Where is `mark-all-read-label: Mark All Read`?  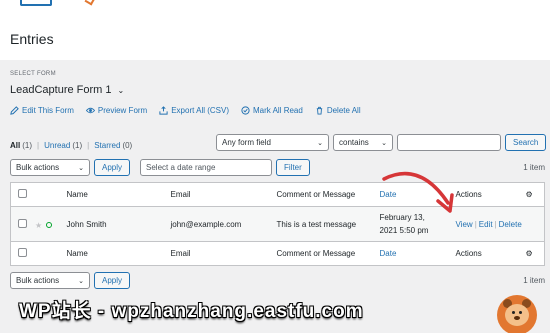
mark-all-read-label: Mark All Read is located at coordinates (278, 110).